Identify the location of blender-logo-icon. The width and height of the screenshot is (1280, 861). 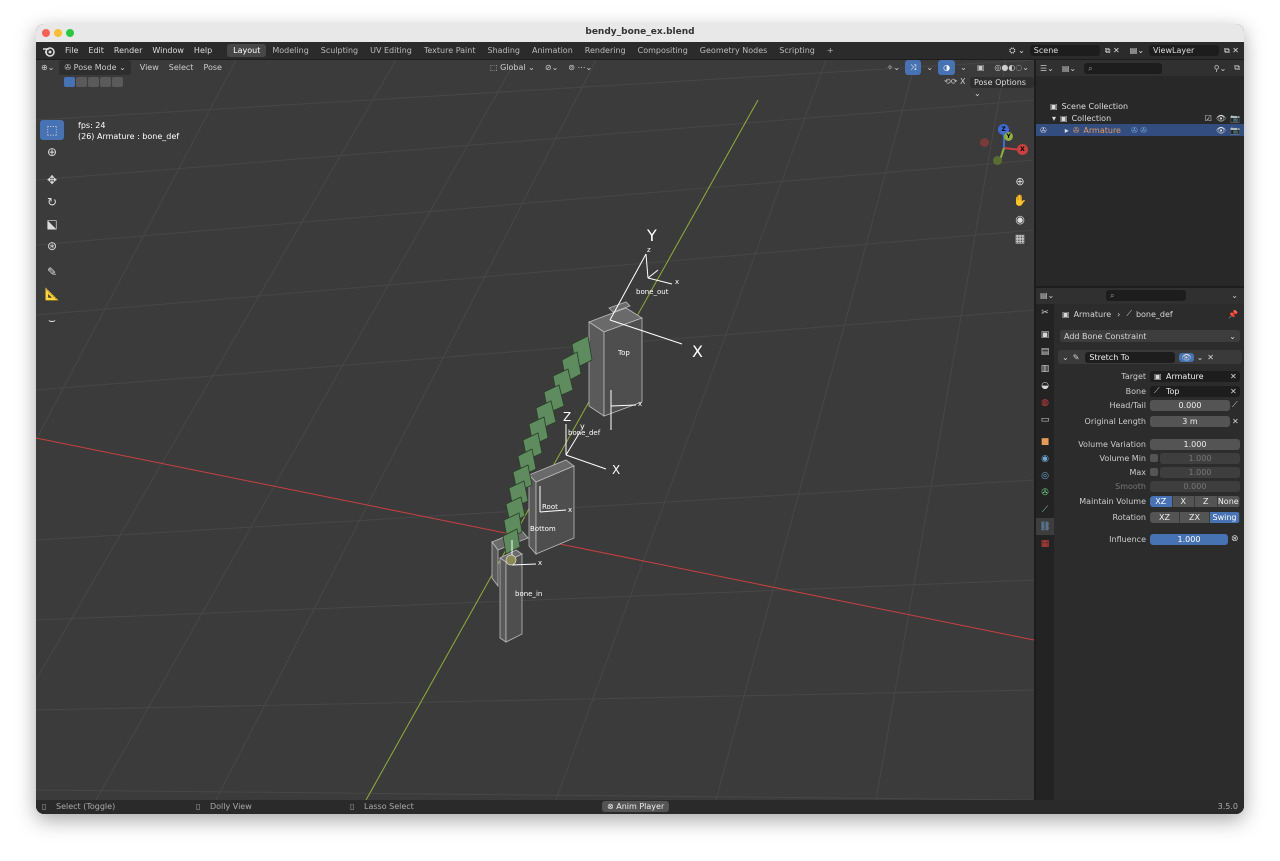
(49, 51).